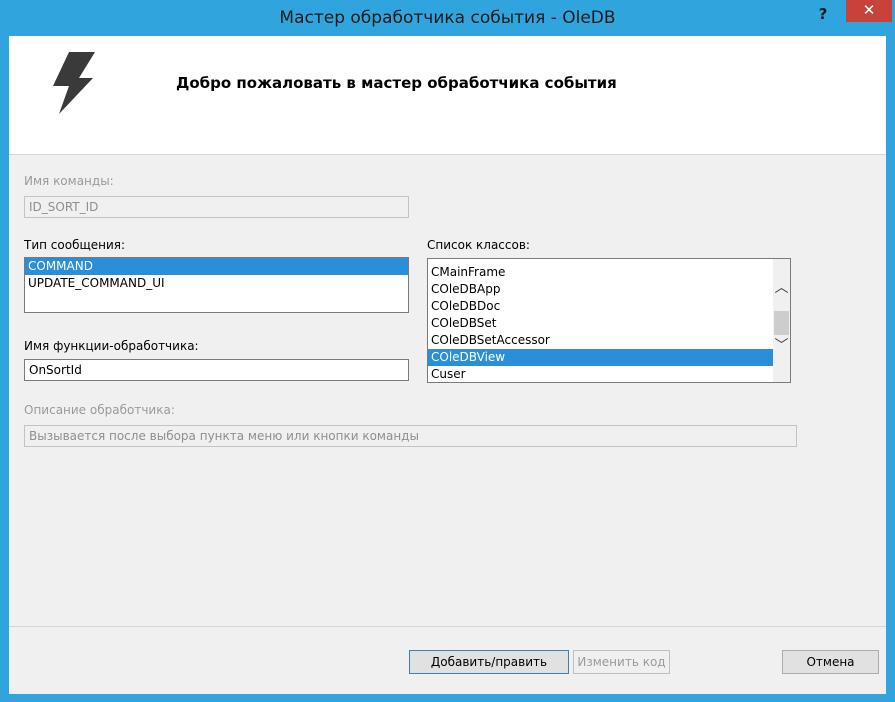  Describe the element at coordinates (781, 346) in the screenshot. I see `scroll-down-icon: ﹀` at that location.